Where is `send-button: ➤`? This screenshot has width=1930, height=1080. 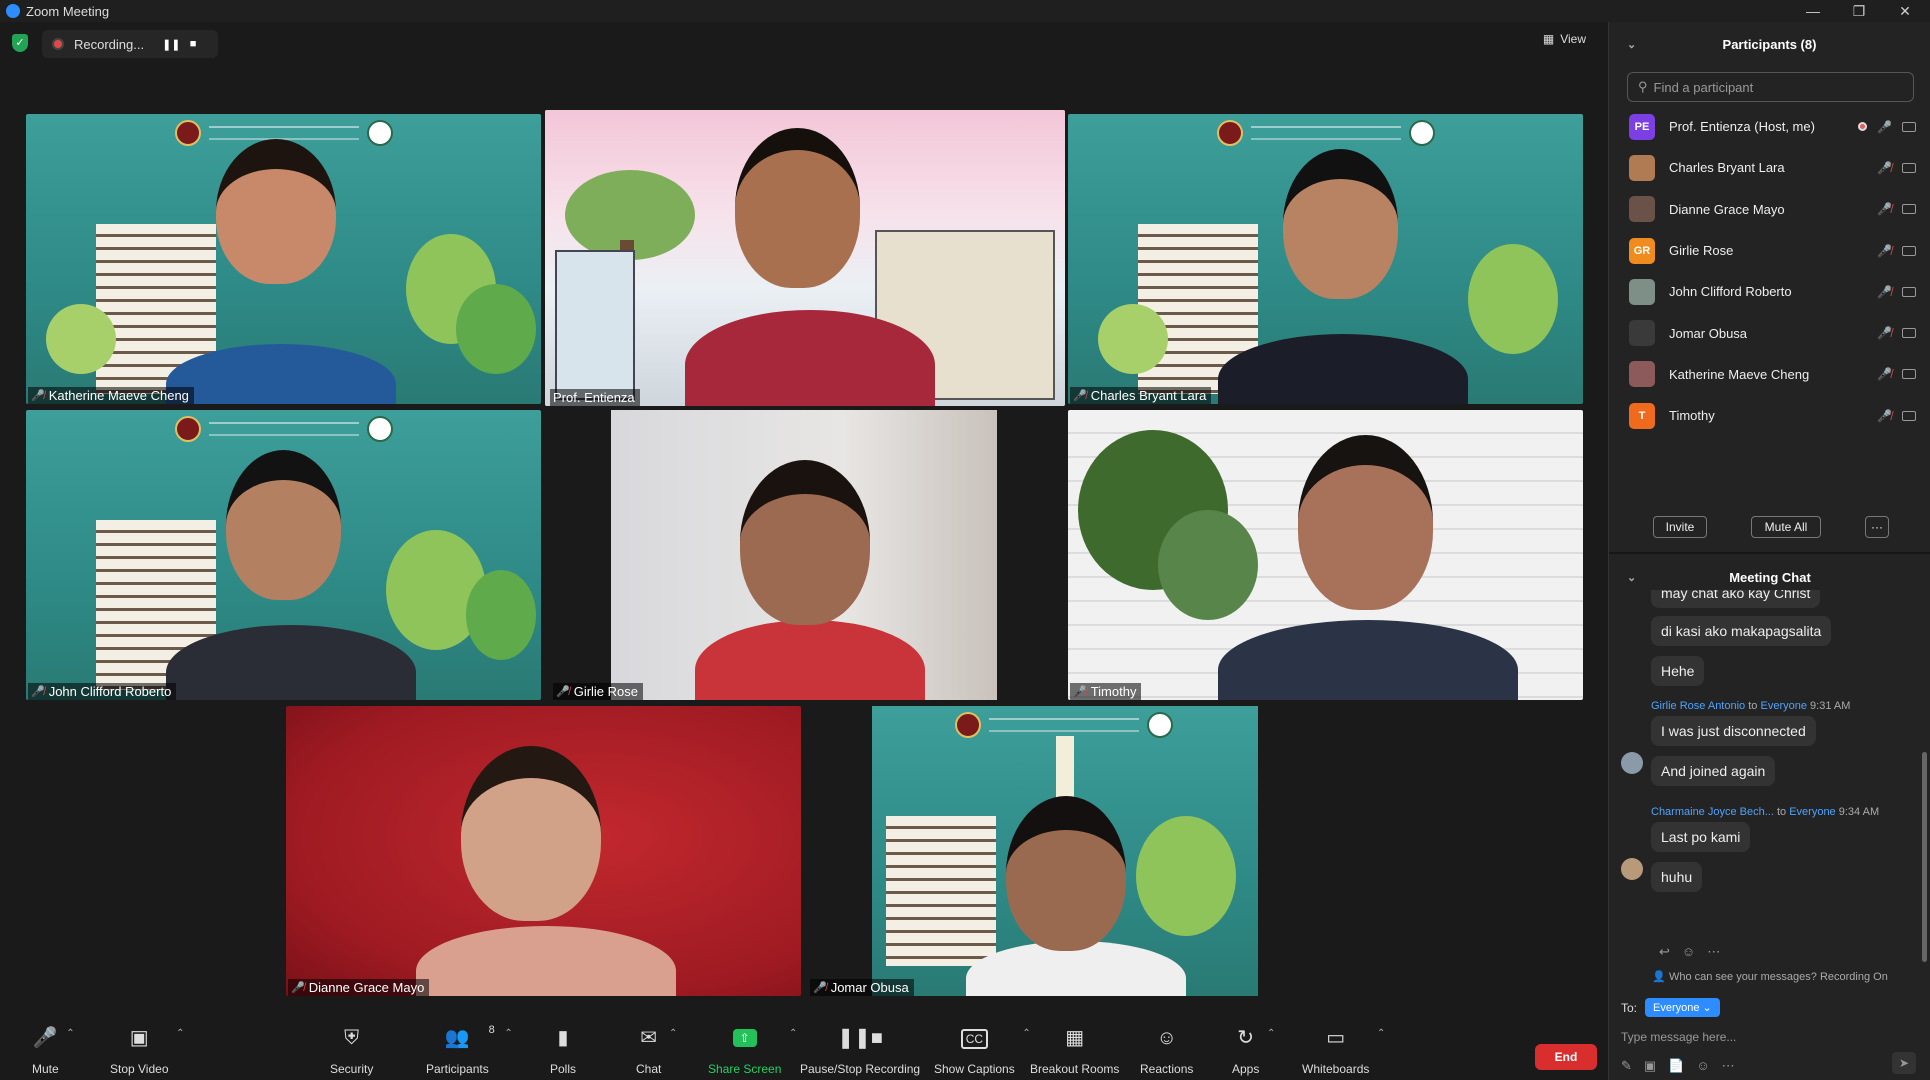 send-button: ➤ is located at coordinates (1904, 1063).